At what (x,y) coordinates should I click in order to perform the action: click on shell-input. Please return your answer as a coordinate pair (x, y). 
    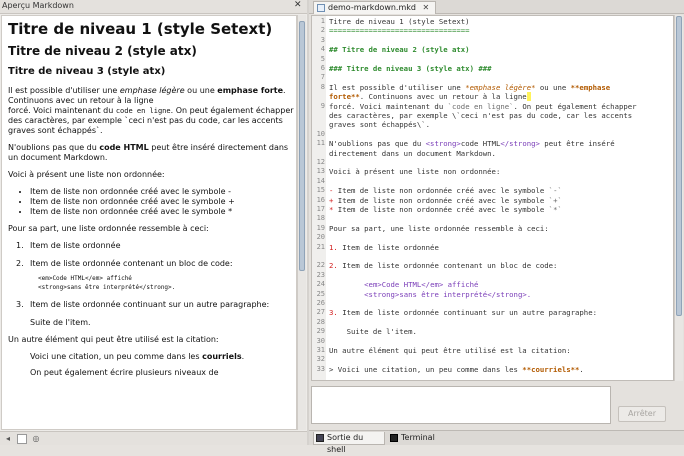
    Looking at the image, I should click on (461, 405).